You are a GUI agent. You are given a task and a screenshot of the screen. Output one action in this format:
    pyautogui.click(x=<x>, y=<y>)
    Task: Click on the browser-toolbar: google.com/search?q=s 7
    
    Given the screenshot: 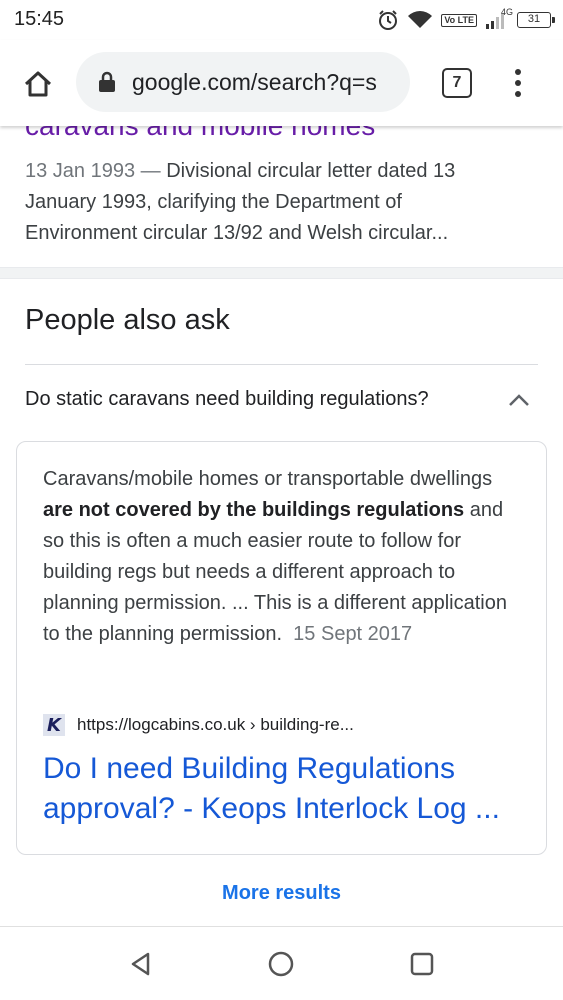 What is the action you would take?
    pyautogui.click(x=281, y=83)
    